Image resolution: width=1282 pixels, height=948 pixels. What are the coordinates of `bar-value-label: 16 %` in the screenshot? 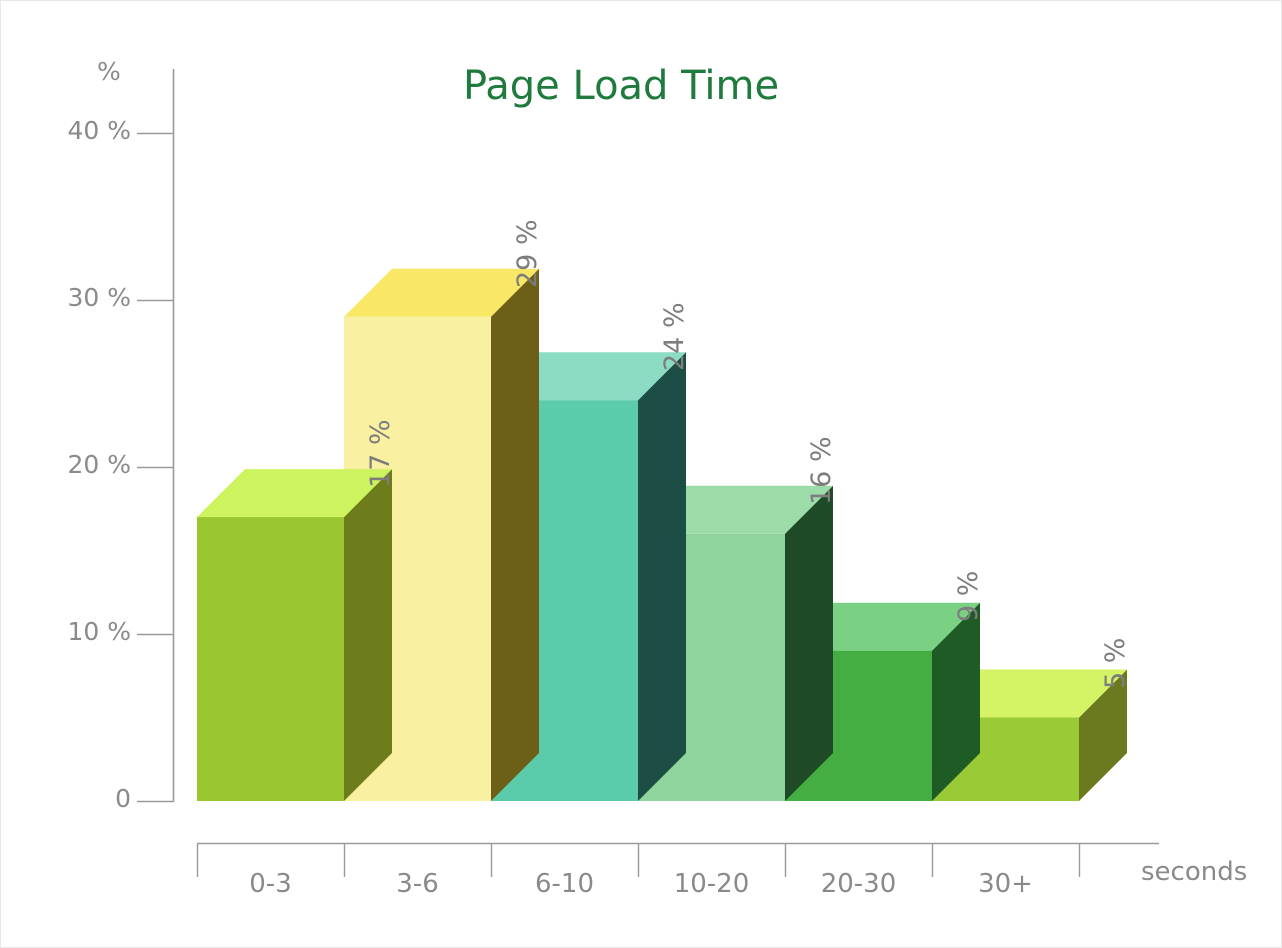 It's located at (821, 470).